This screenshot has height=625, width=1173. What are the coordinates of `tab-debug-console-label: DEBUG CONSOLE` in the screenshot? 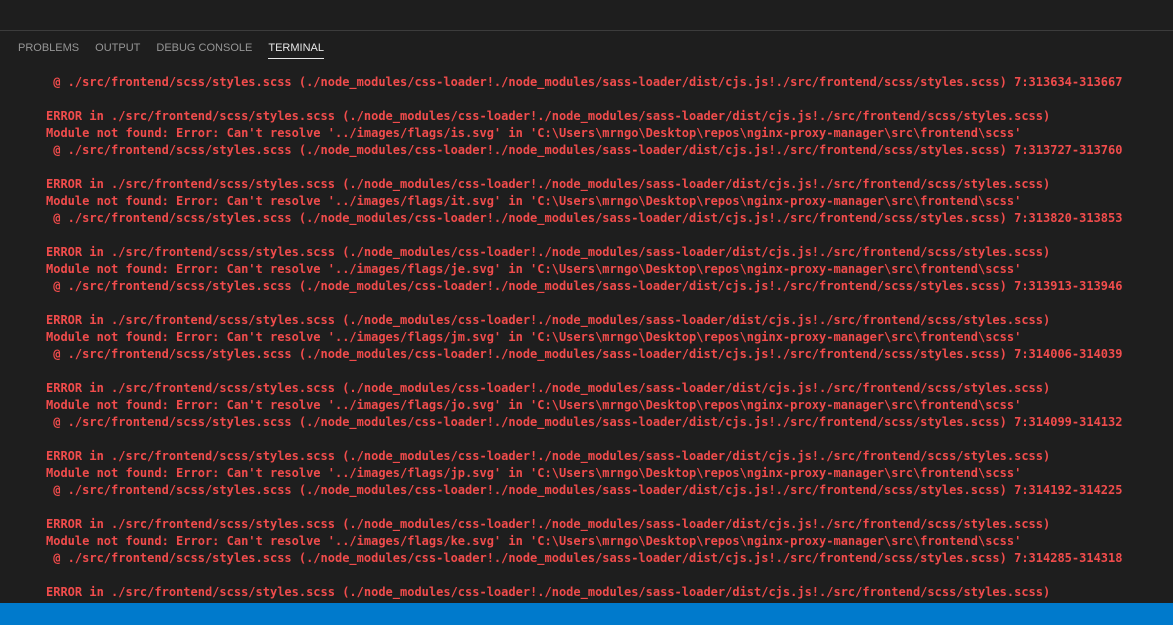 It's located at (204, 48).